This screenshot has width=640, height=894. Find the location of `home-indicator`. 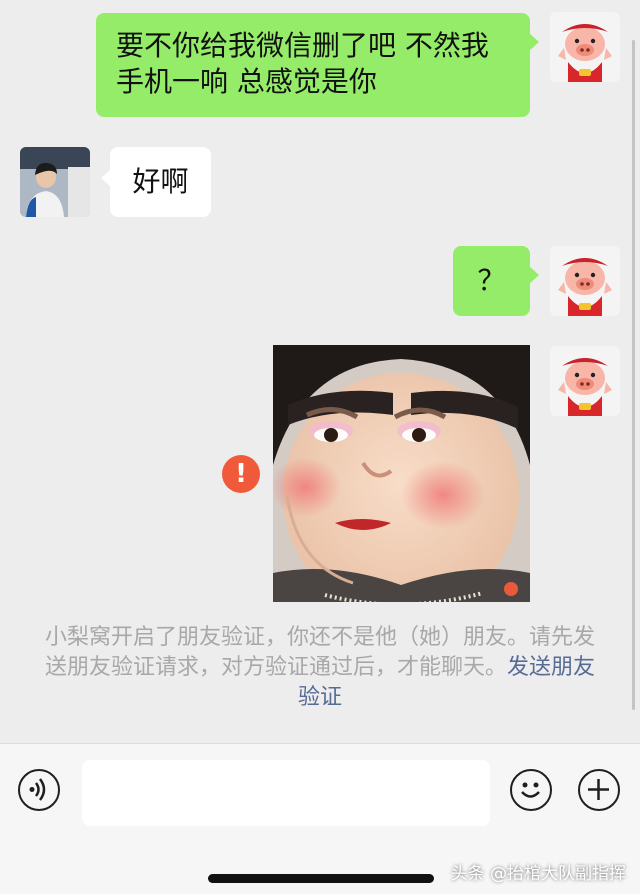

home-indicator is located at coordinates (321, 878).